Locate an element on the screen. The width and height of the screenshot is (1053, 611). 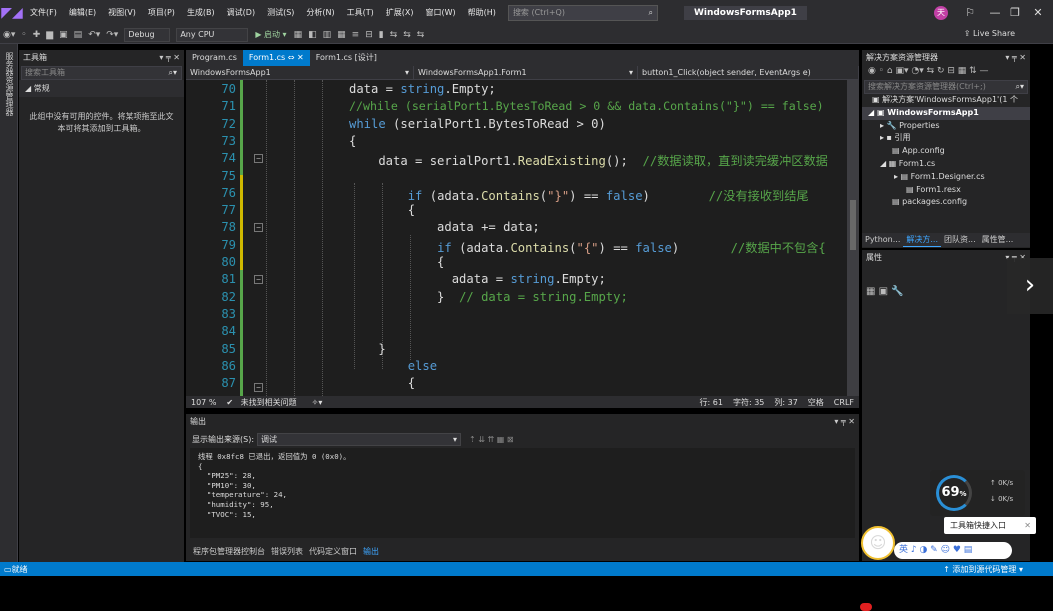
tab-output: 输出 is located at coordinates (371, 551).